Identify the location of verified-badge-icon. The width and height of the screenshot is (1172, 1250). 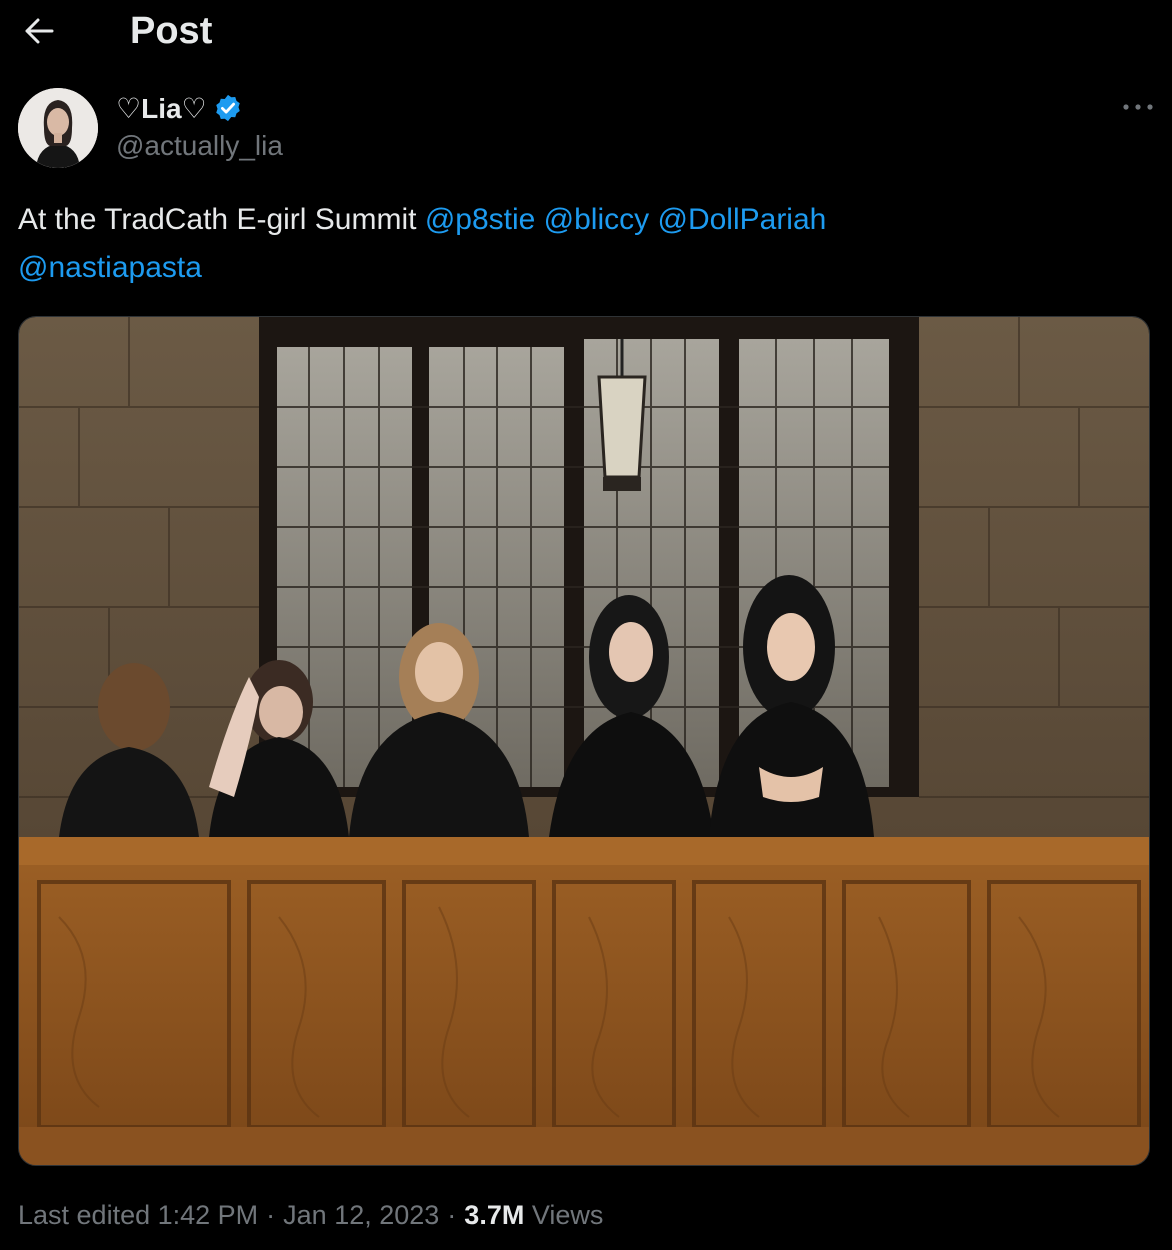
(228, 108).